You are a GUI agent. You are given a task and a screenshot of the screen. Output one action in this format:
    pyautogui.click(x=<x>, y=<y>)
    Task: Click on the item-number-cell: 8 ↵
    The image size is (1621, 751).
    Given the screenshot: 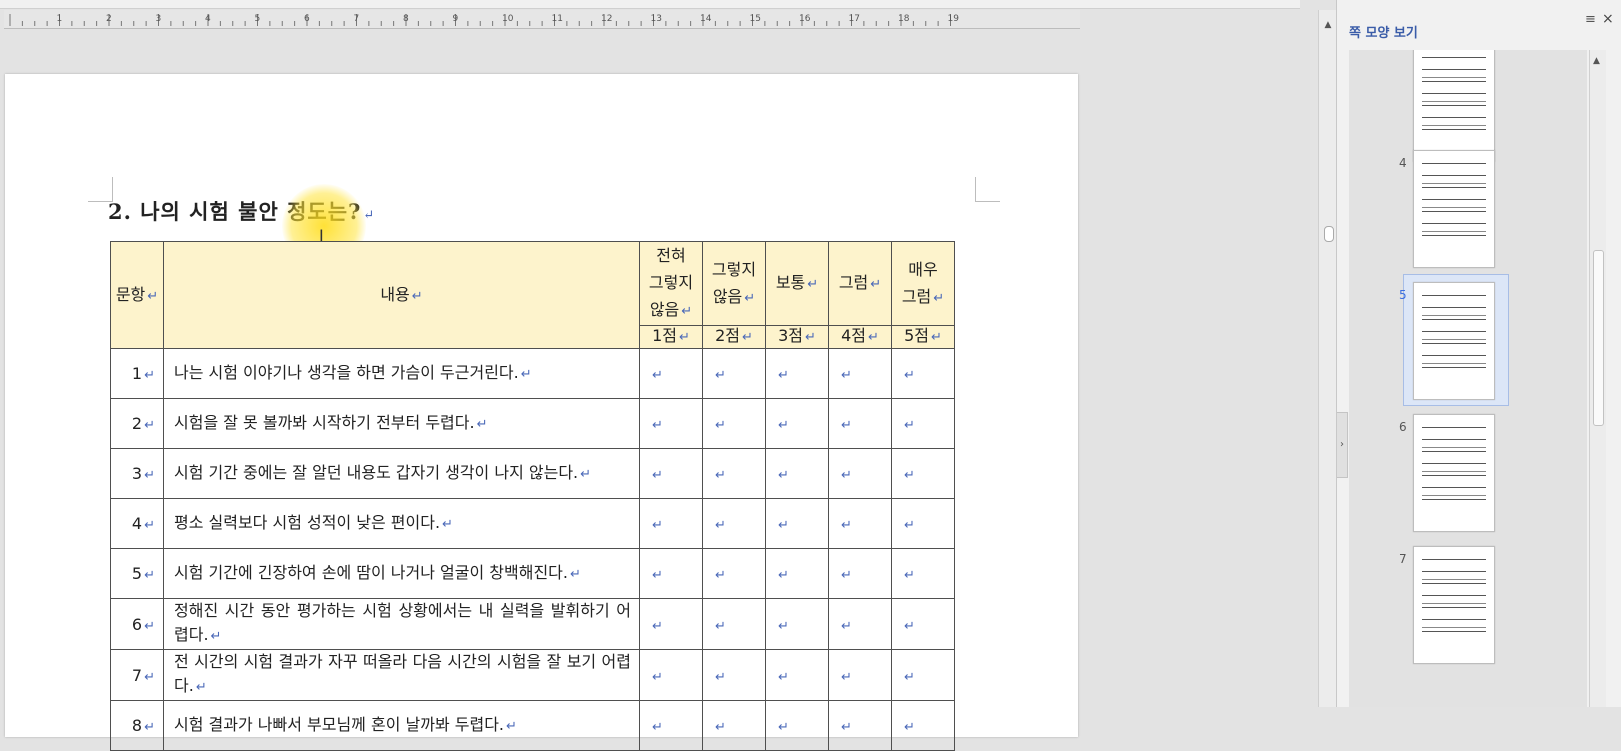 What is the action you would take?
    pyautogui.click(x=137, y=725)
    